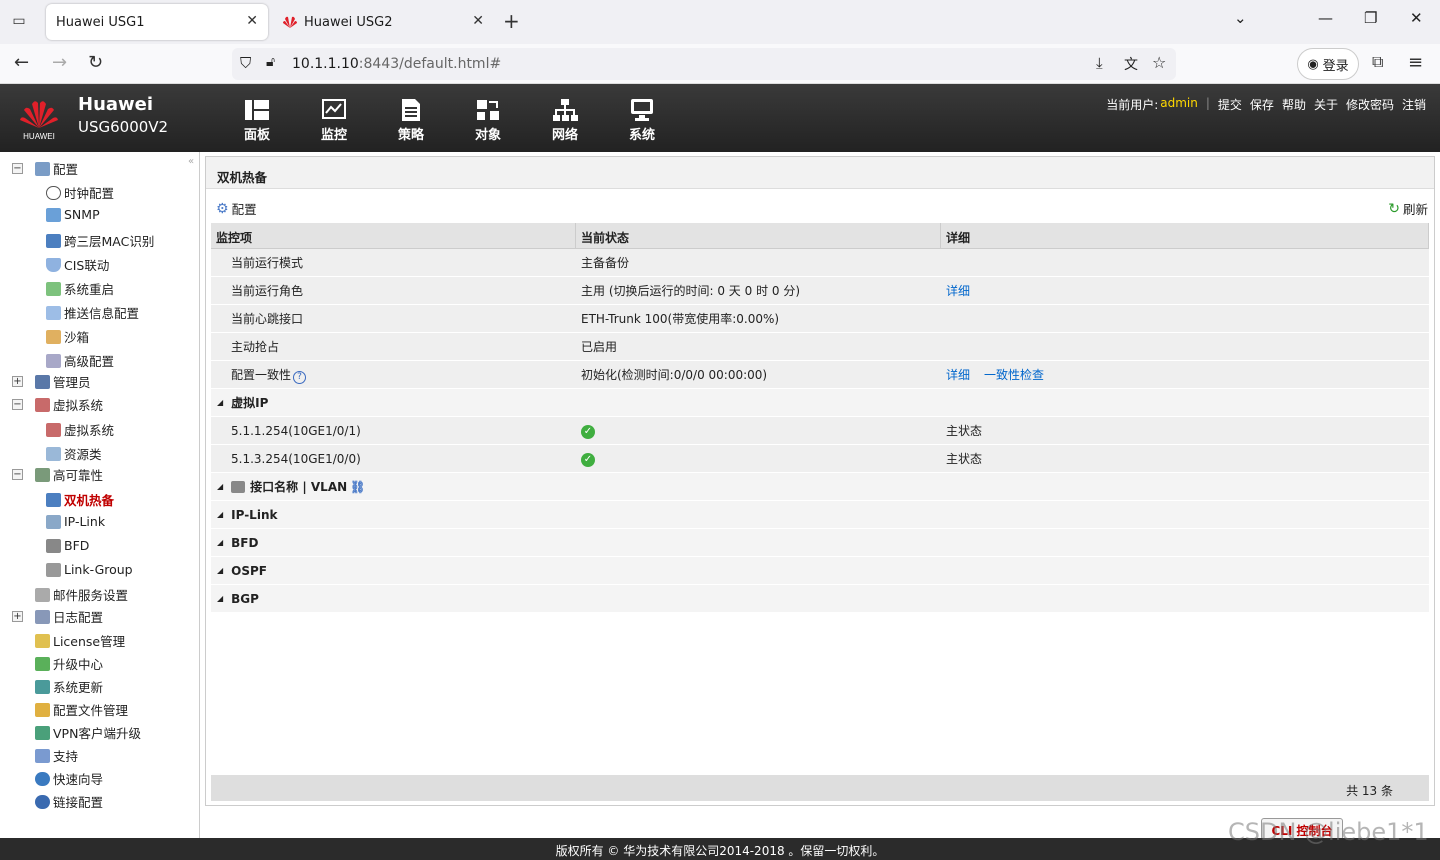 This screenshot has width=1440, height=860. I want to click on url-text: 10.1.1.10:8443/default.html#, so click(396, 64).